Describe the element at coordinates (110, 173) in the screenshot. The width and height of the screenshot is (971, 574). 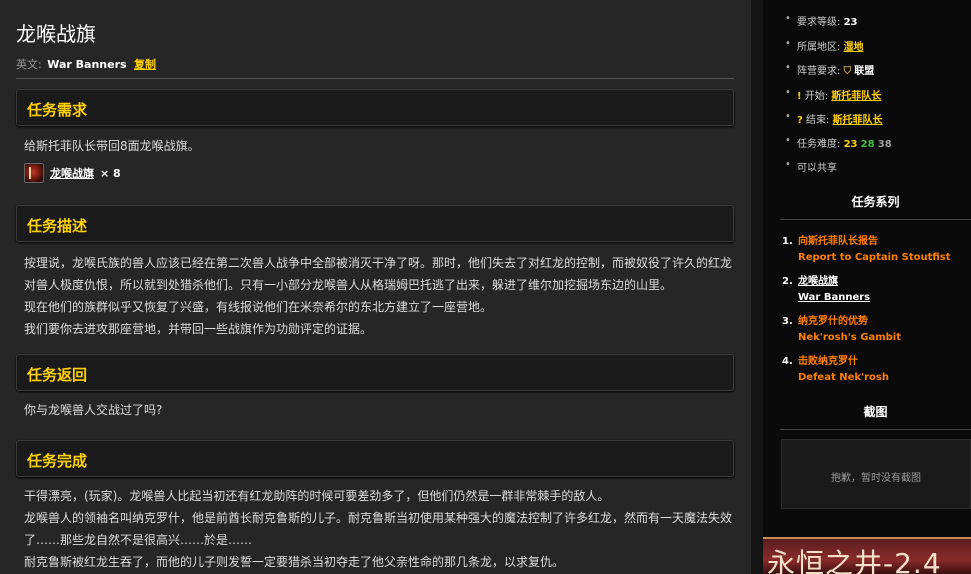
I see `required-item-count: × 8` at that location.